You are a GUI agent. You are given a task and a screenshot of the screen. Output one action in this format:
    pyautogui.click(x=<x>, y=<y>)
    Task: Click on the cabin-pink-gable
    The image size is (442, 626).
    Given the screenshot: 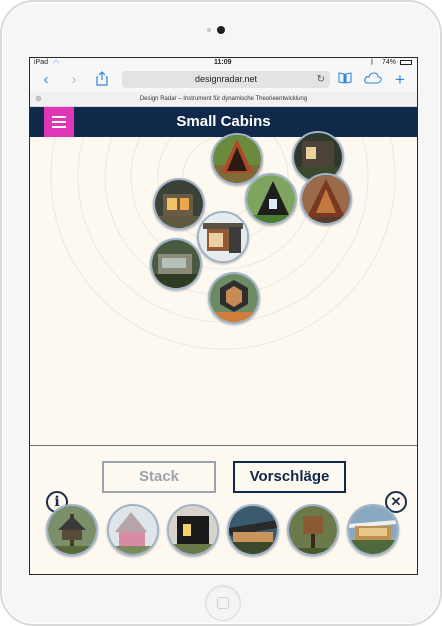 What is the action you would take?
    pyautogui.click(x=133, y=530)
    